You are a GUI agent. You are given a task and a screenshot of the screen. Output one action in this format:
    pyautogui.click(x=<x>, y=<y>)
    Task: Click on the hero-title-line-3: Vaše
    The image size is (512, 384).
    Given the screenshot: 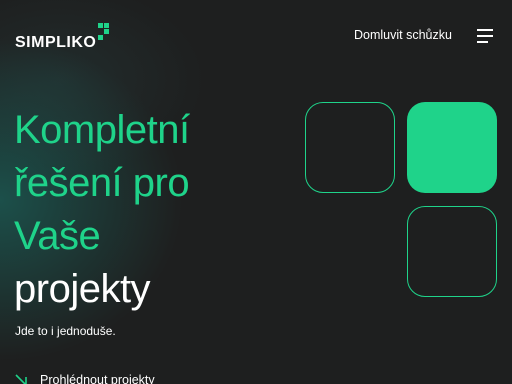 What is the action you would take?
    pyautogui.click(x=57, y=236)
    